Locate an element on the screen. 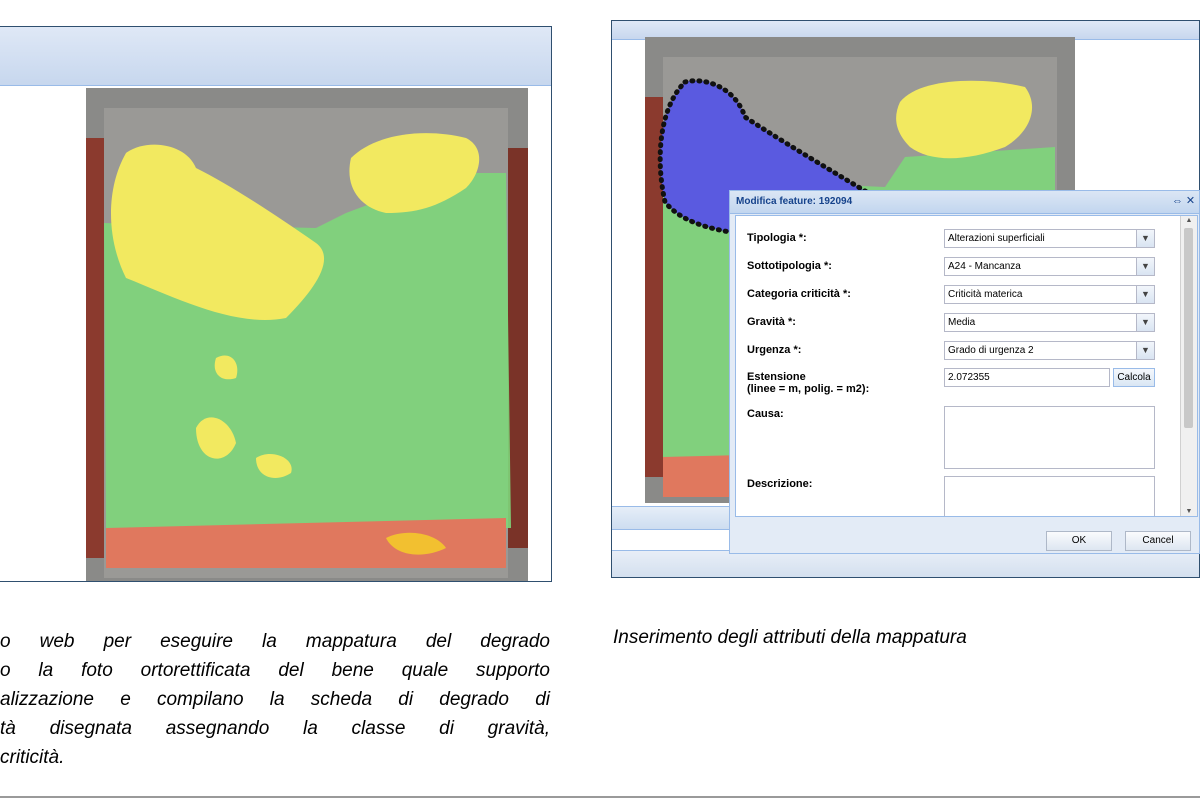 Image resolution: width=1200 pixels, height=800 pixels. descrizione-textarea is located at coordinates (1049, 496).